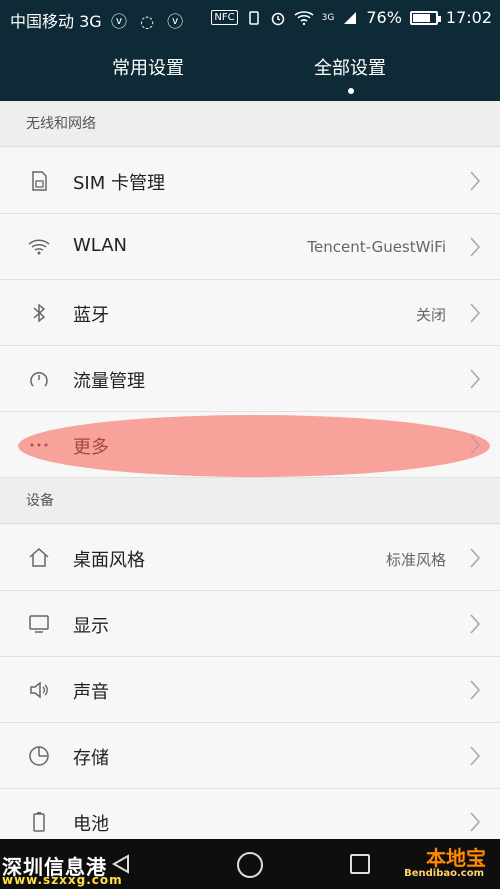  Describe the element at coordinates (250, 181) in the screenshot. I see `row-sim-card: SIM 卡管理` at that location.